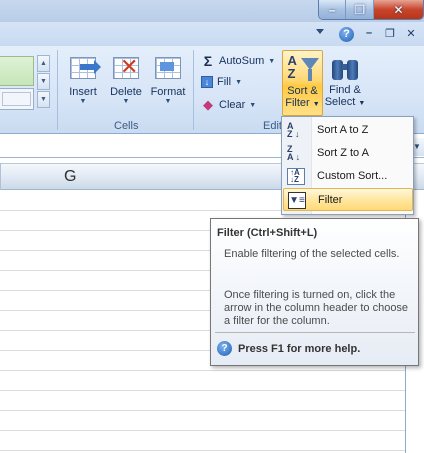 The width and height of the screenshot is (424, 453). Describe the element at coordinates (17, 71) in the screenshot. I see `cell-style-preview` at that location.